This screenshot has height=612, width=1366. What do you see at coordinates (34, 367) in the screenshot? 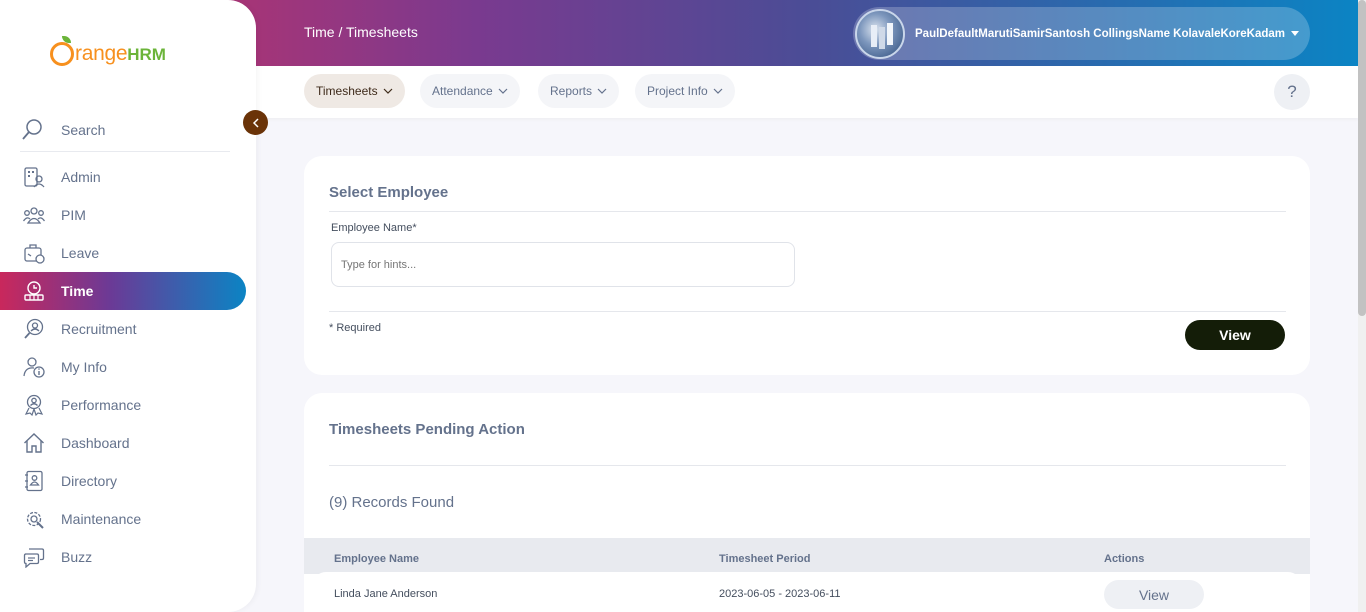
I see `my-info-icon` at bounding box center [34, 367].